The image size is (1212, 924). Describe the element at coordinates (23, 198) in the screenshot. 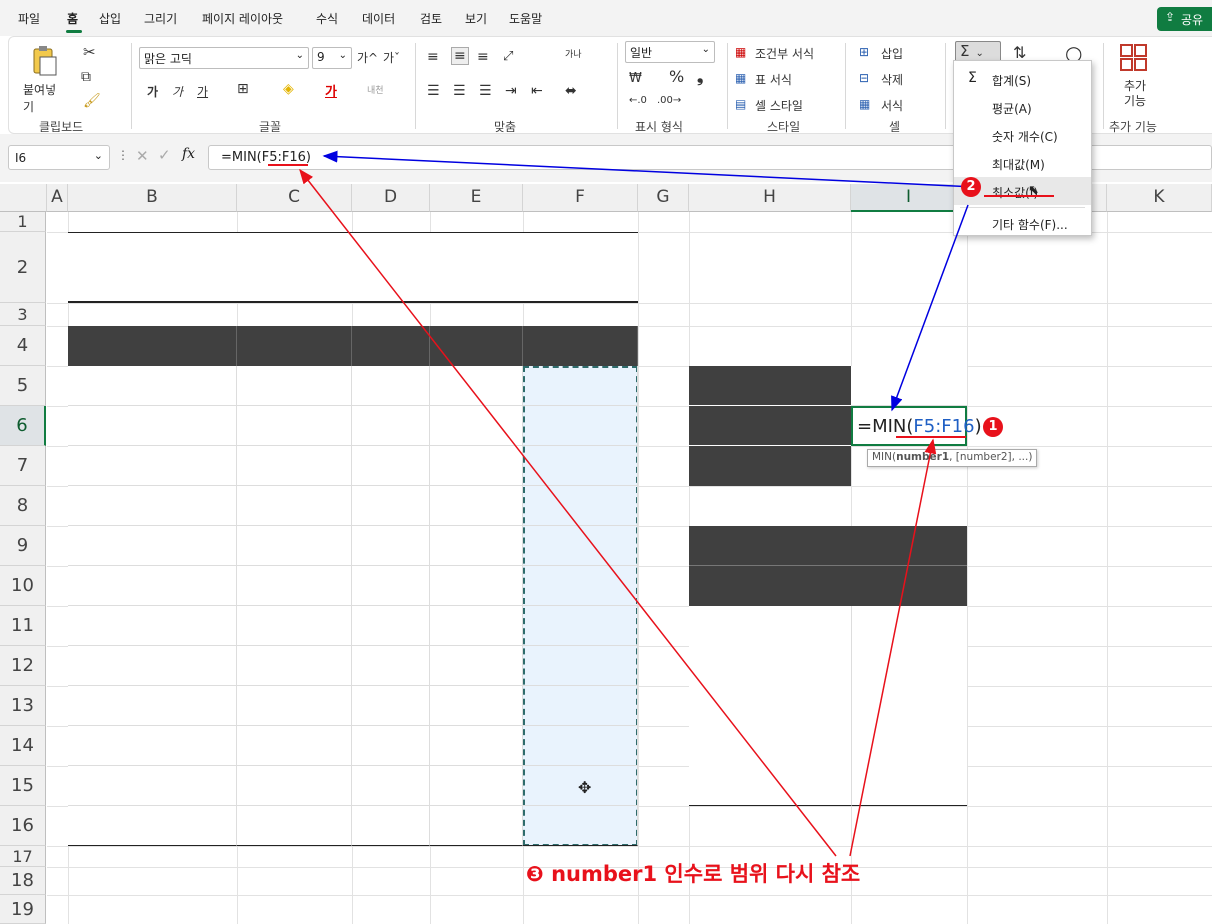

I see `select-all-corner` at that location.